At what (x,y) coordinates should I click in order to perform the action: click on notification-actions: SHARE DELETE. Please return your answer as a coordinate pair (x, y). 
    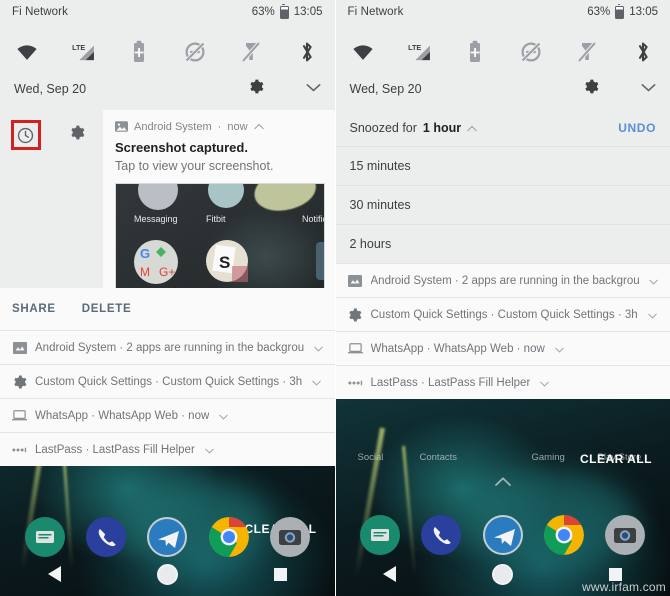
    Looking at the image, I should click on (167, 309).